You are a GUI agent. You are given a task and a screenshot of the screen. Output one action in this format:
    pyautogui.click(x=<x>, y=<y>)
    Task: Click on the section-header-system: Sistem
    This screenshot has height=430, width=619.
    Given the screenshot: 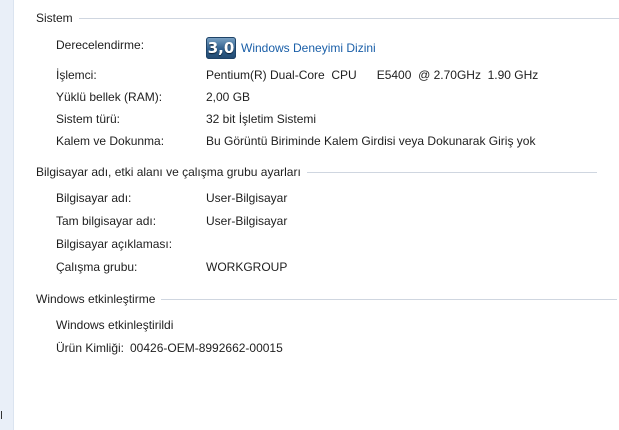 What is the action you would take?
    pyautogui.click(x=327, y=18)
    